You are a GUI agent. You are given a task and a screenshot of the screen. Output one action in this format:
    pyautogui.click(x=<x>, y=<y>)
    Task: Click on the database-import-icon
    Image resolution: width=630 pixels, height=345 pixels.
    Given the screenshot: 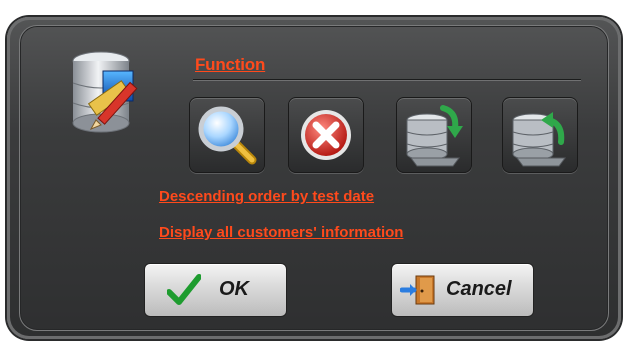 What is the action you would take?
    pyautogui.click(x=434, y=136)
    